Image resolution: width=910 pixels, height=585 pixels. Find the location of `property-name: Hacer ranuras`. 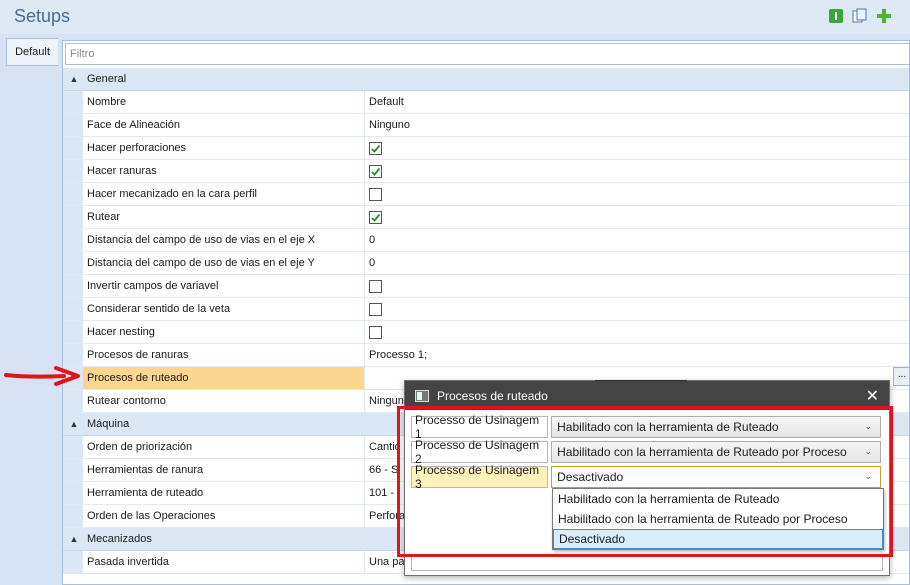

property-name: Hacer ranuras is located at coordinates (224, 171).